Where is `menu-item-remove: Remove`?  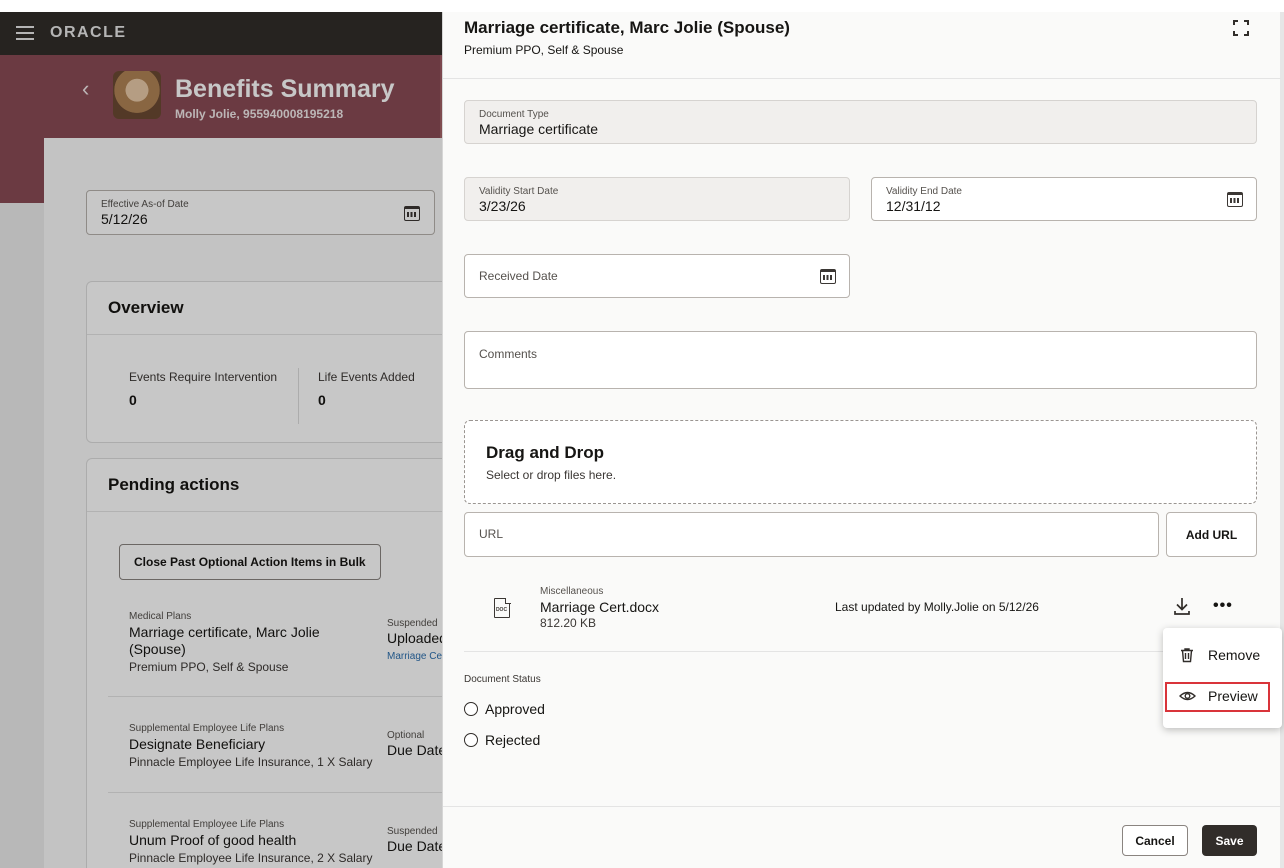
menu-item-remove: Remove is located at coordinates (1222, 655).